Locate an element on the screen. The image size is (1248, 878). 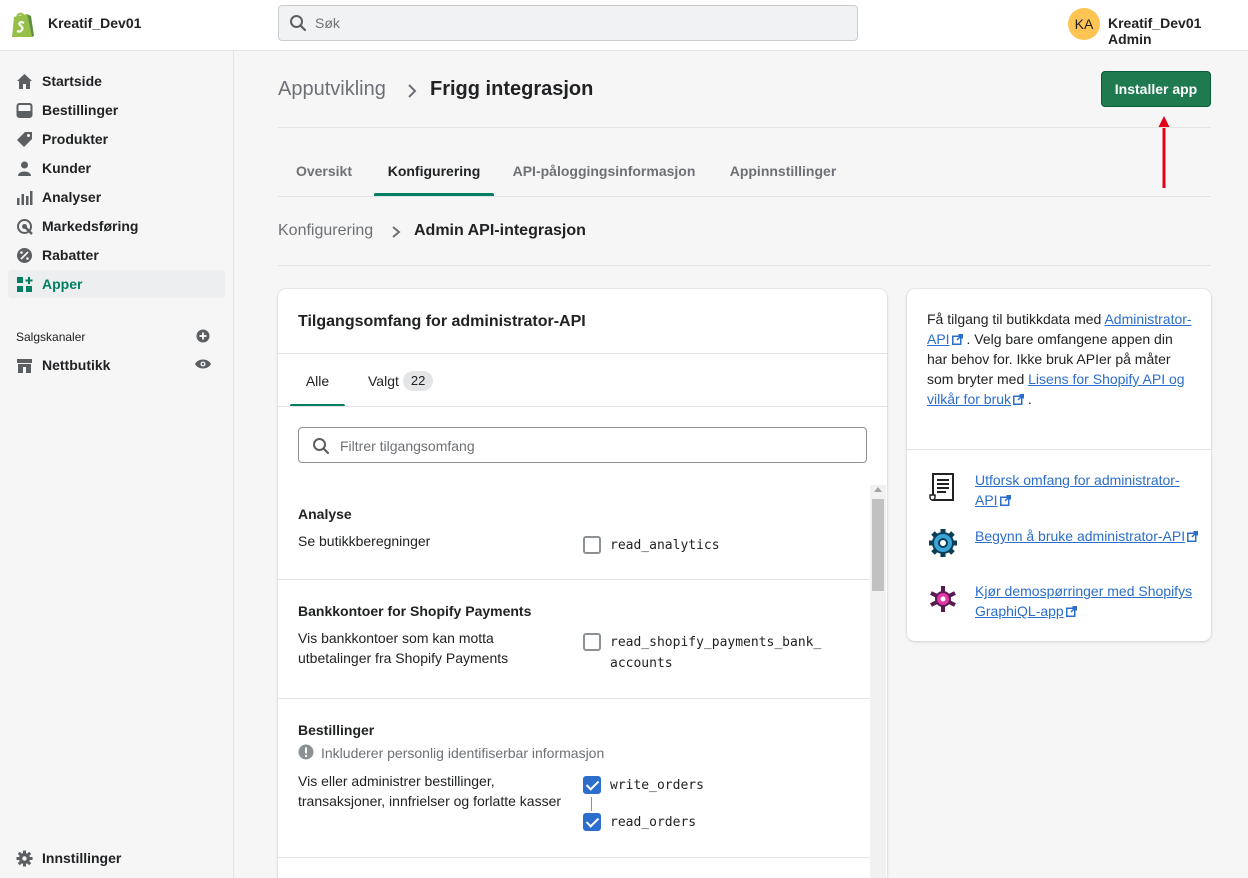
add-channel-icon is located at coordinates (203, 336).